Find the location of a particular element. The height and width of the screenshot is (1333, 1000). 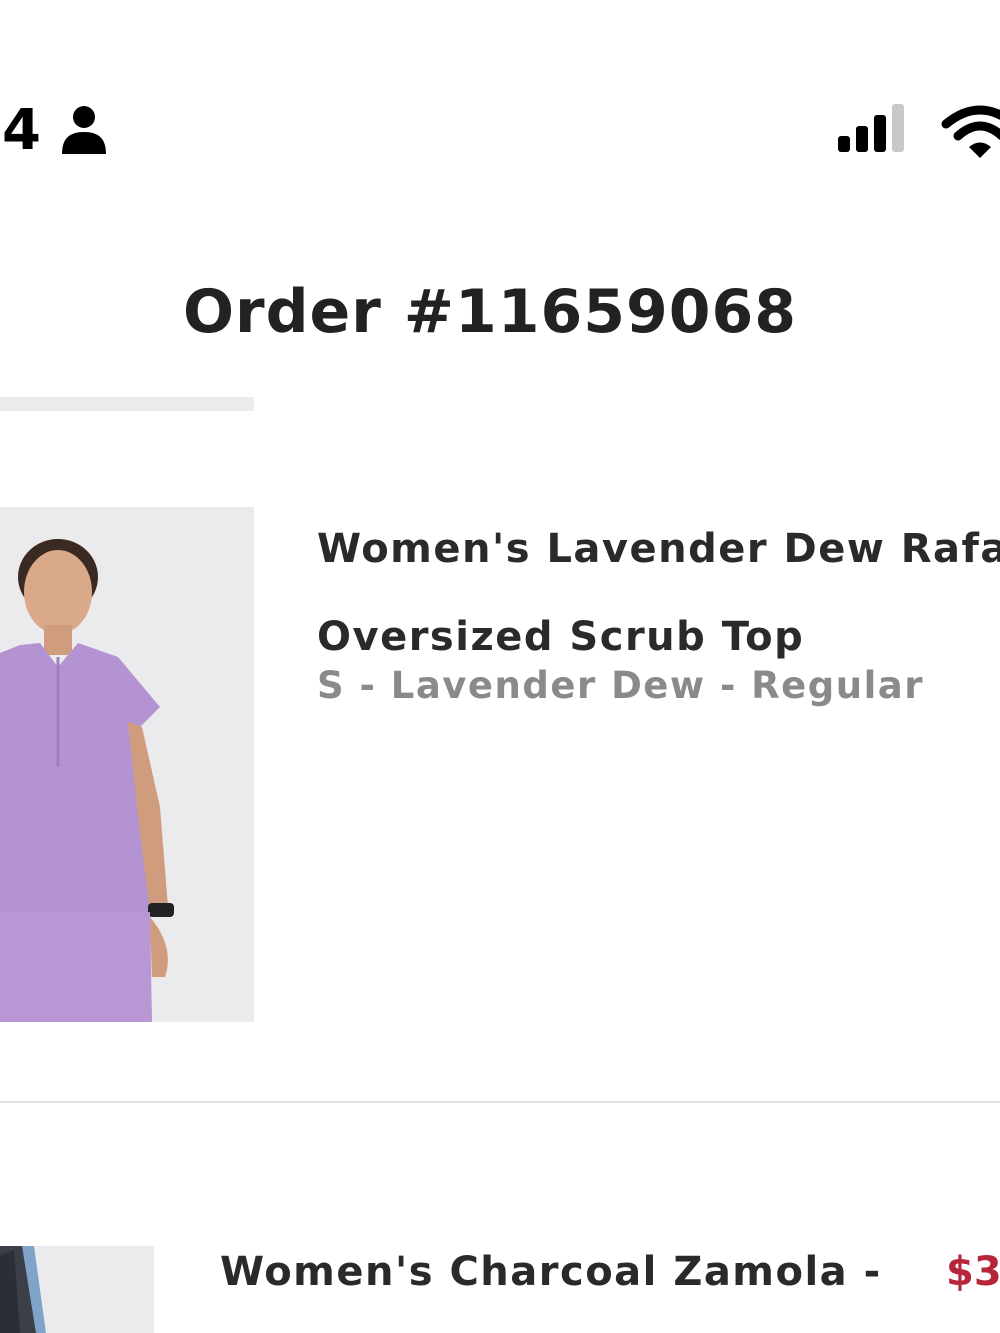

person-icon is located at coordinates (84, 130).